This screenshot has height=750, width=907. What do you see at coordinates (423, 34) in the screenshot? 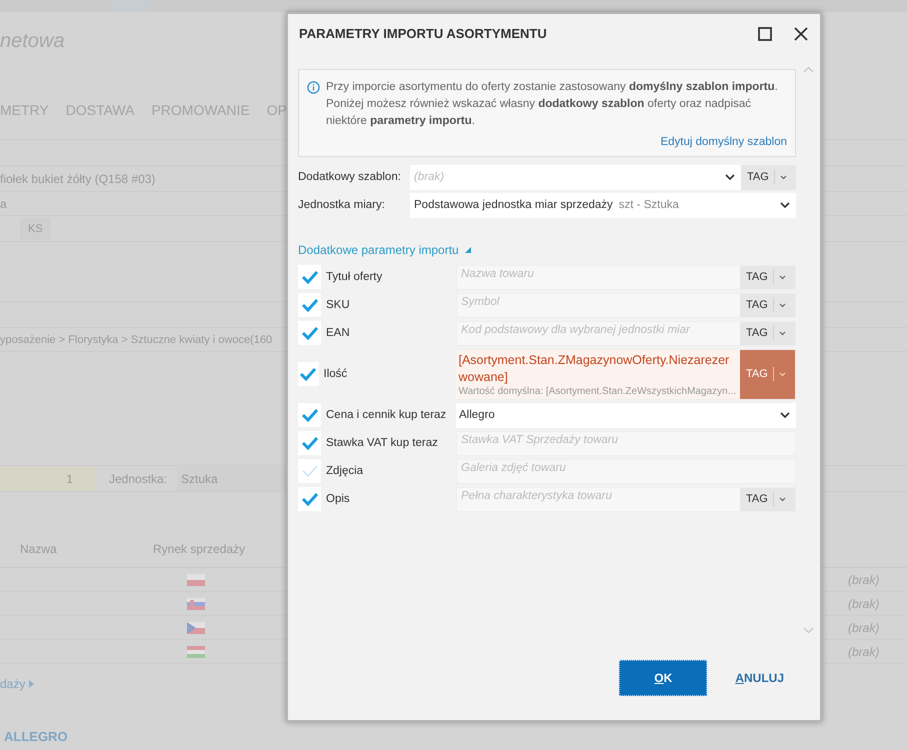
I see `dialog-title: PARAMETRY IMPORTU ASORTYMENTU` at bounding box center [423, 34].